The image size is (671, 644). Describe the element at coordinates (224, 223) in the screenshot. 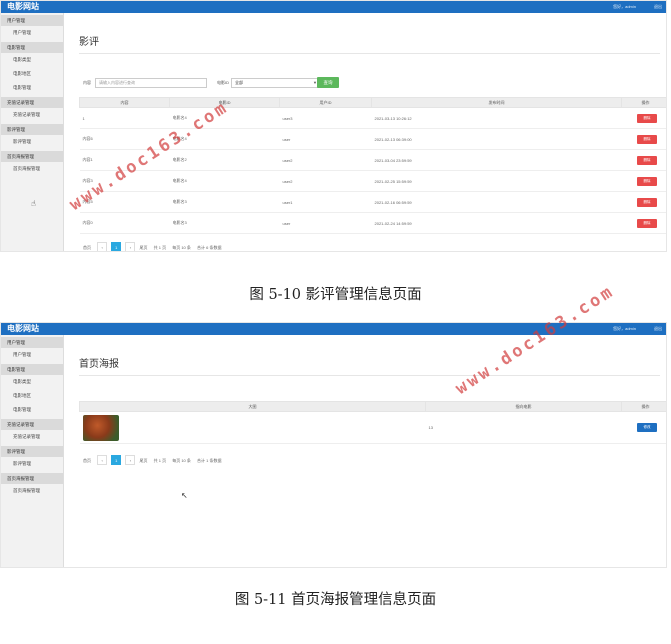

I see `cell-movie: 电影名3` at that location.